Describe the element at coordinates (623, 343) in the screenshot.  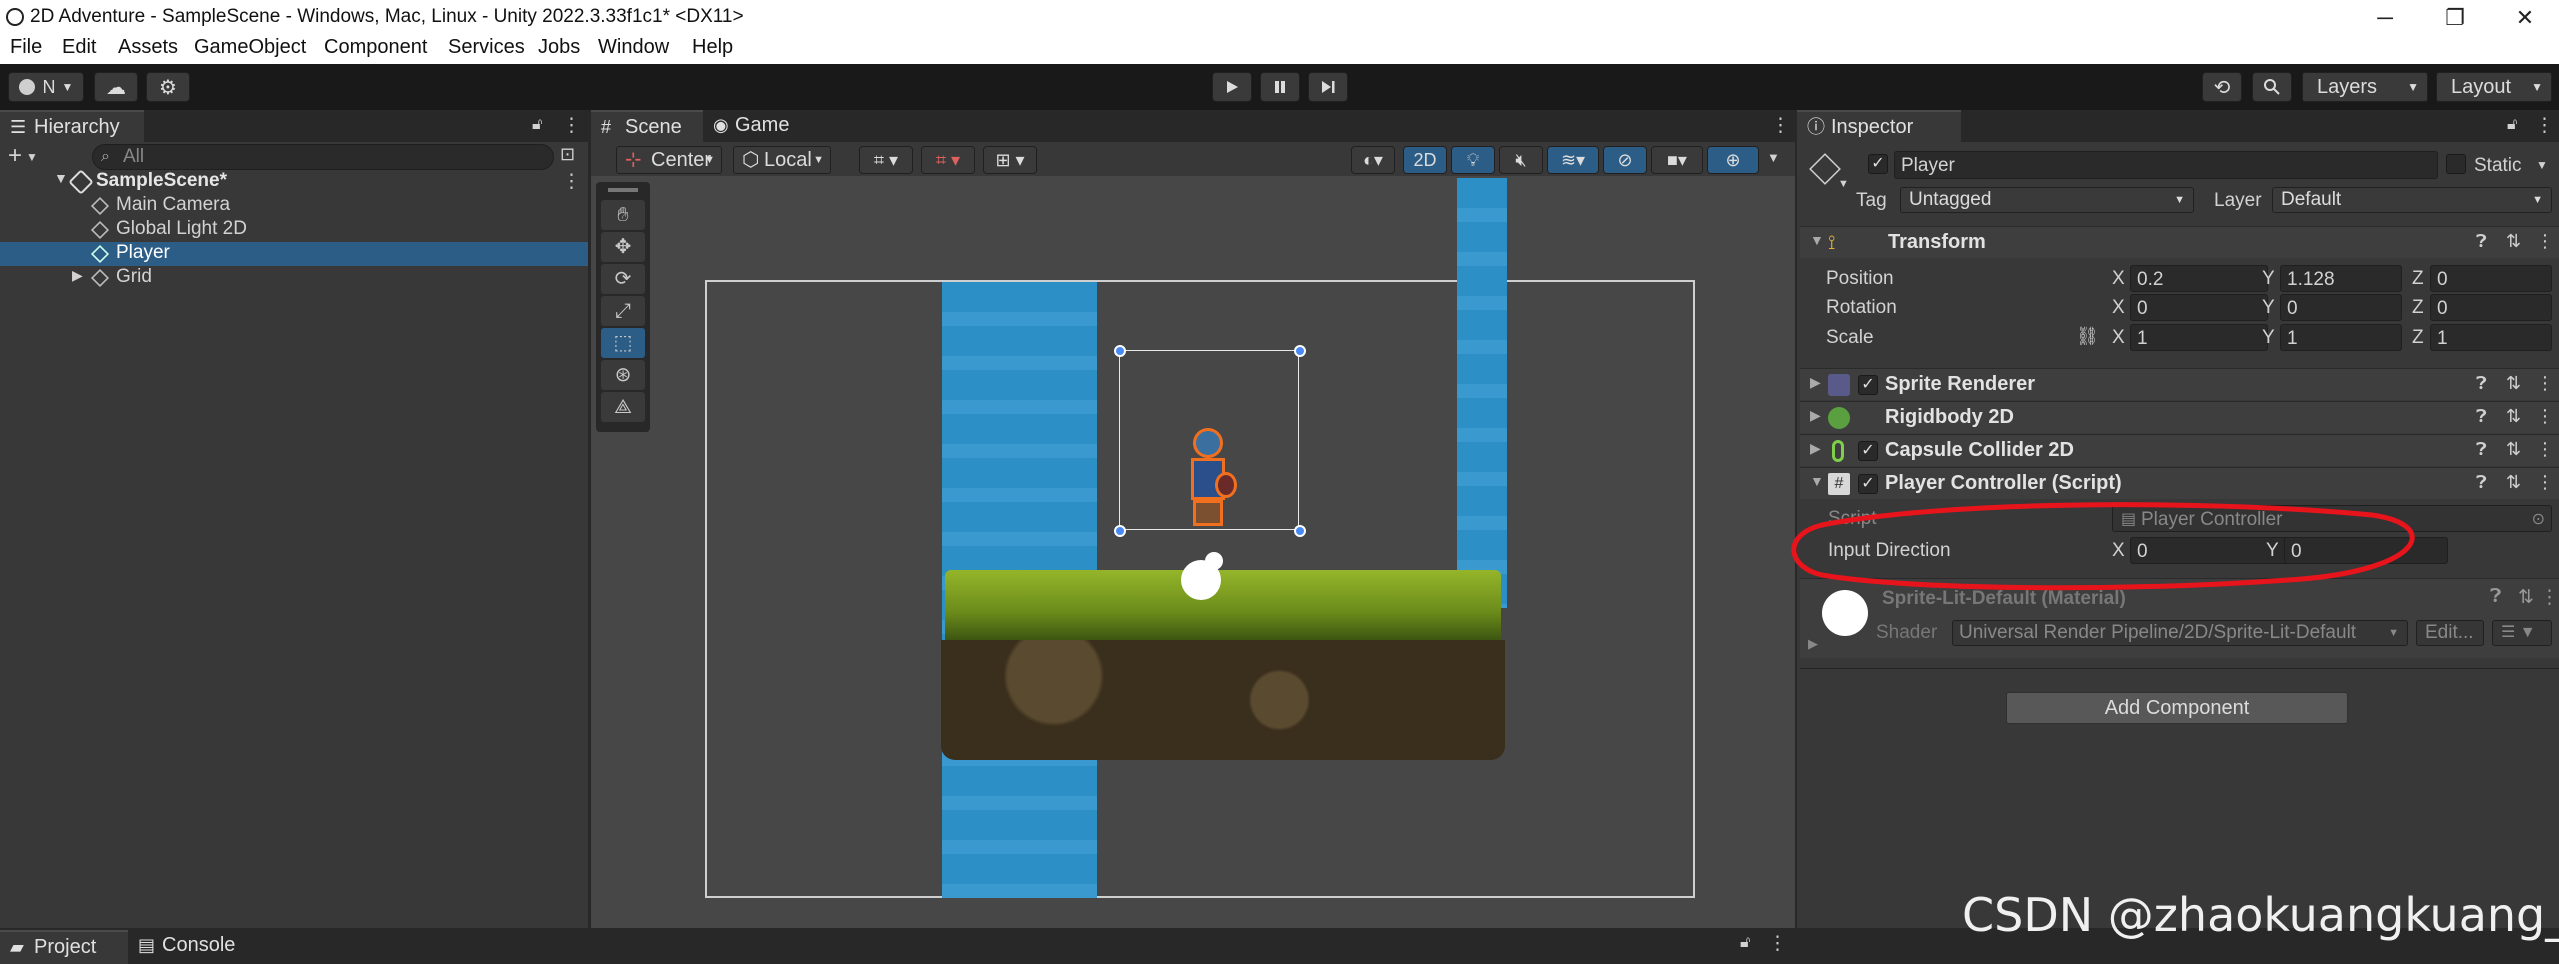
I see `rect-tool: ⬚` at that location.